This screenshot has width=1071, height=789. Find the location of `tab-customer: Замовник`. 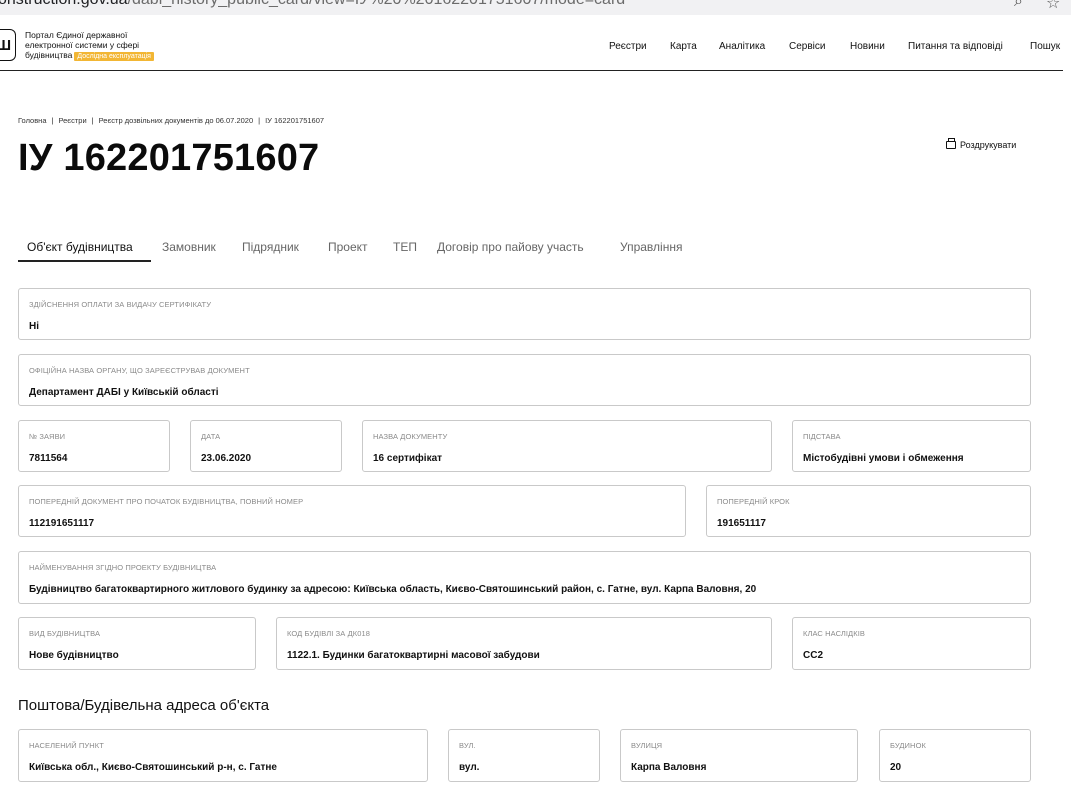

tab-customer: Замовник is located at coordinates (189, 247).